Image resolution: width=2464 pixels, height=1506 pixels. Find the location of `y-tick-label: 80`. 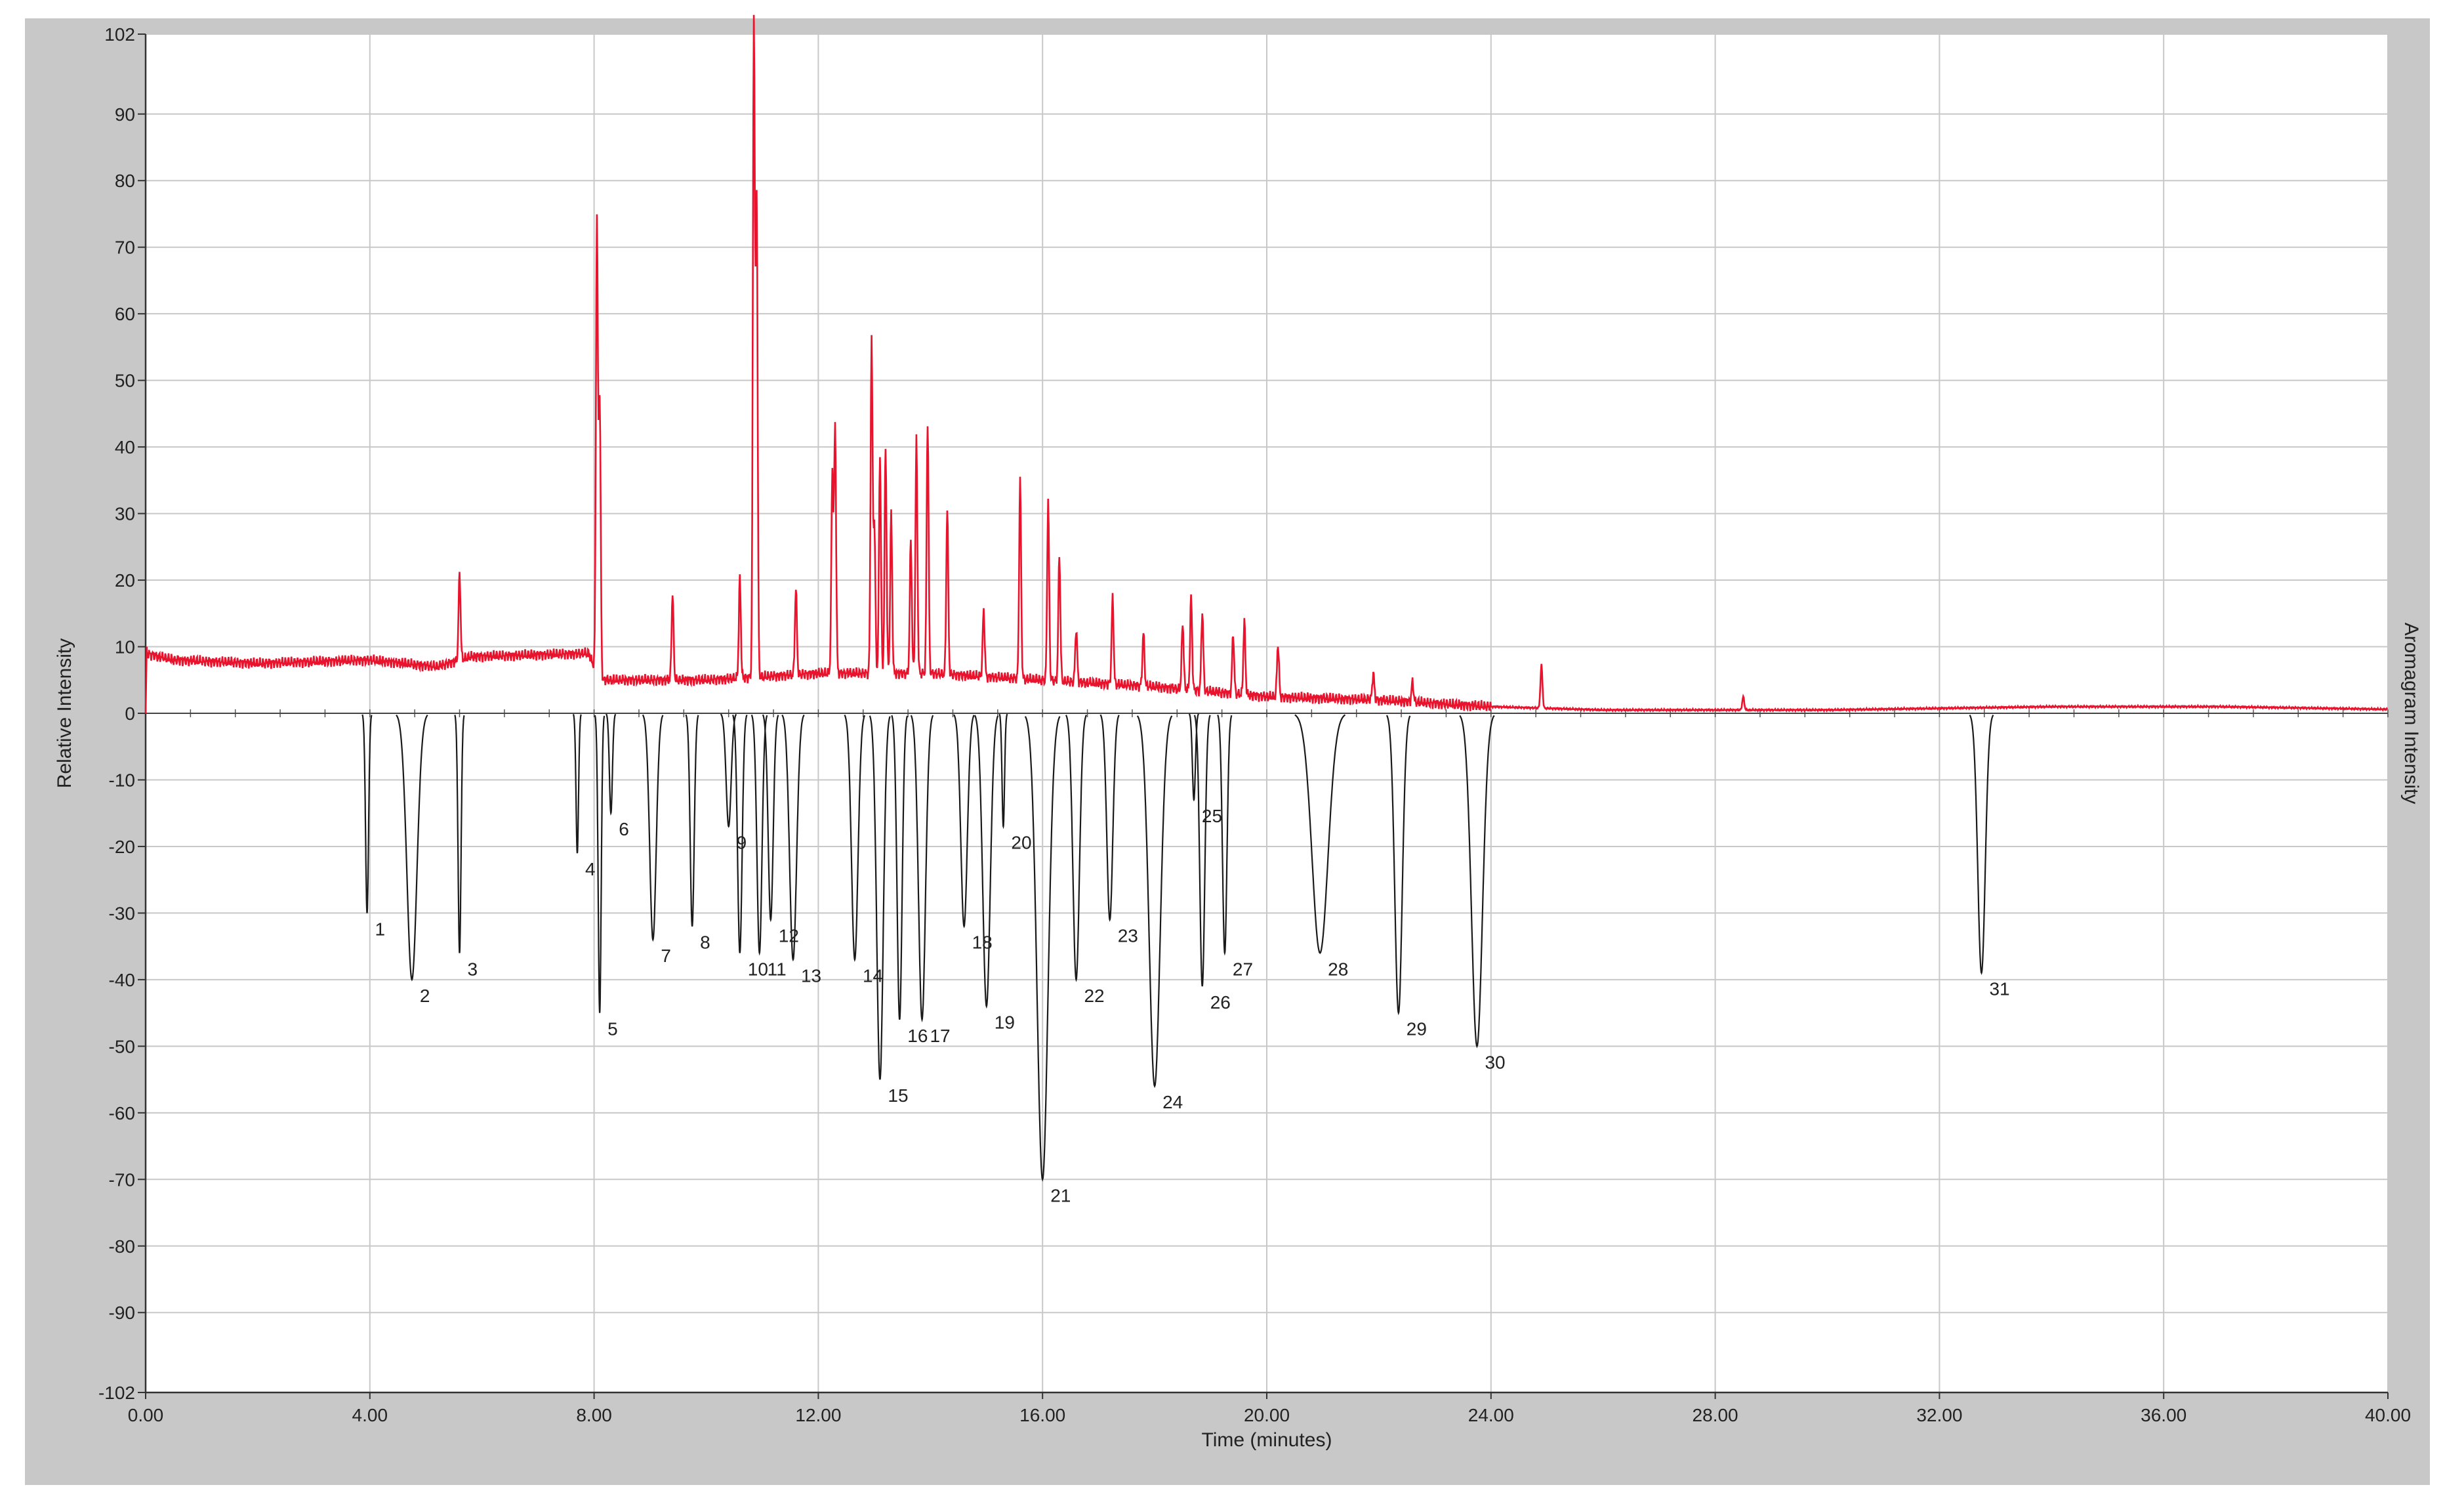

y-tick-label: 80 is located at coordinates (125, 181).